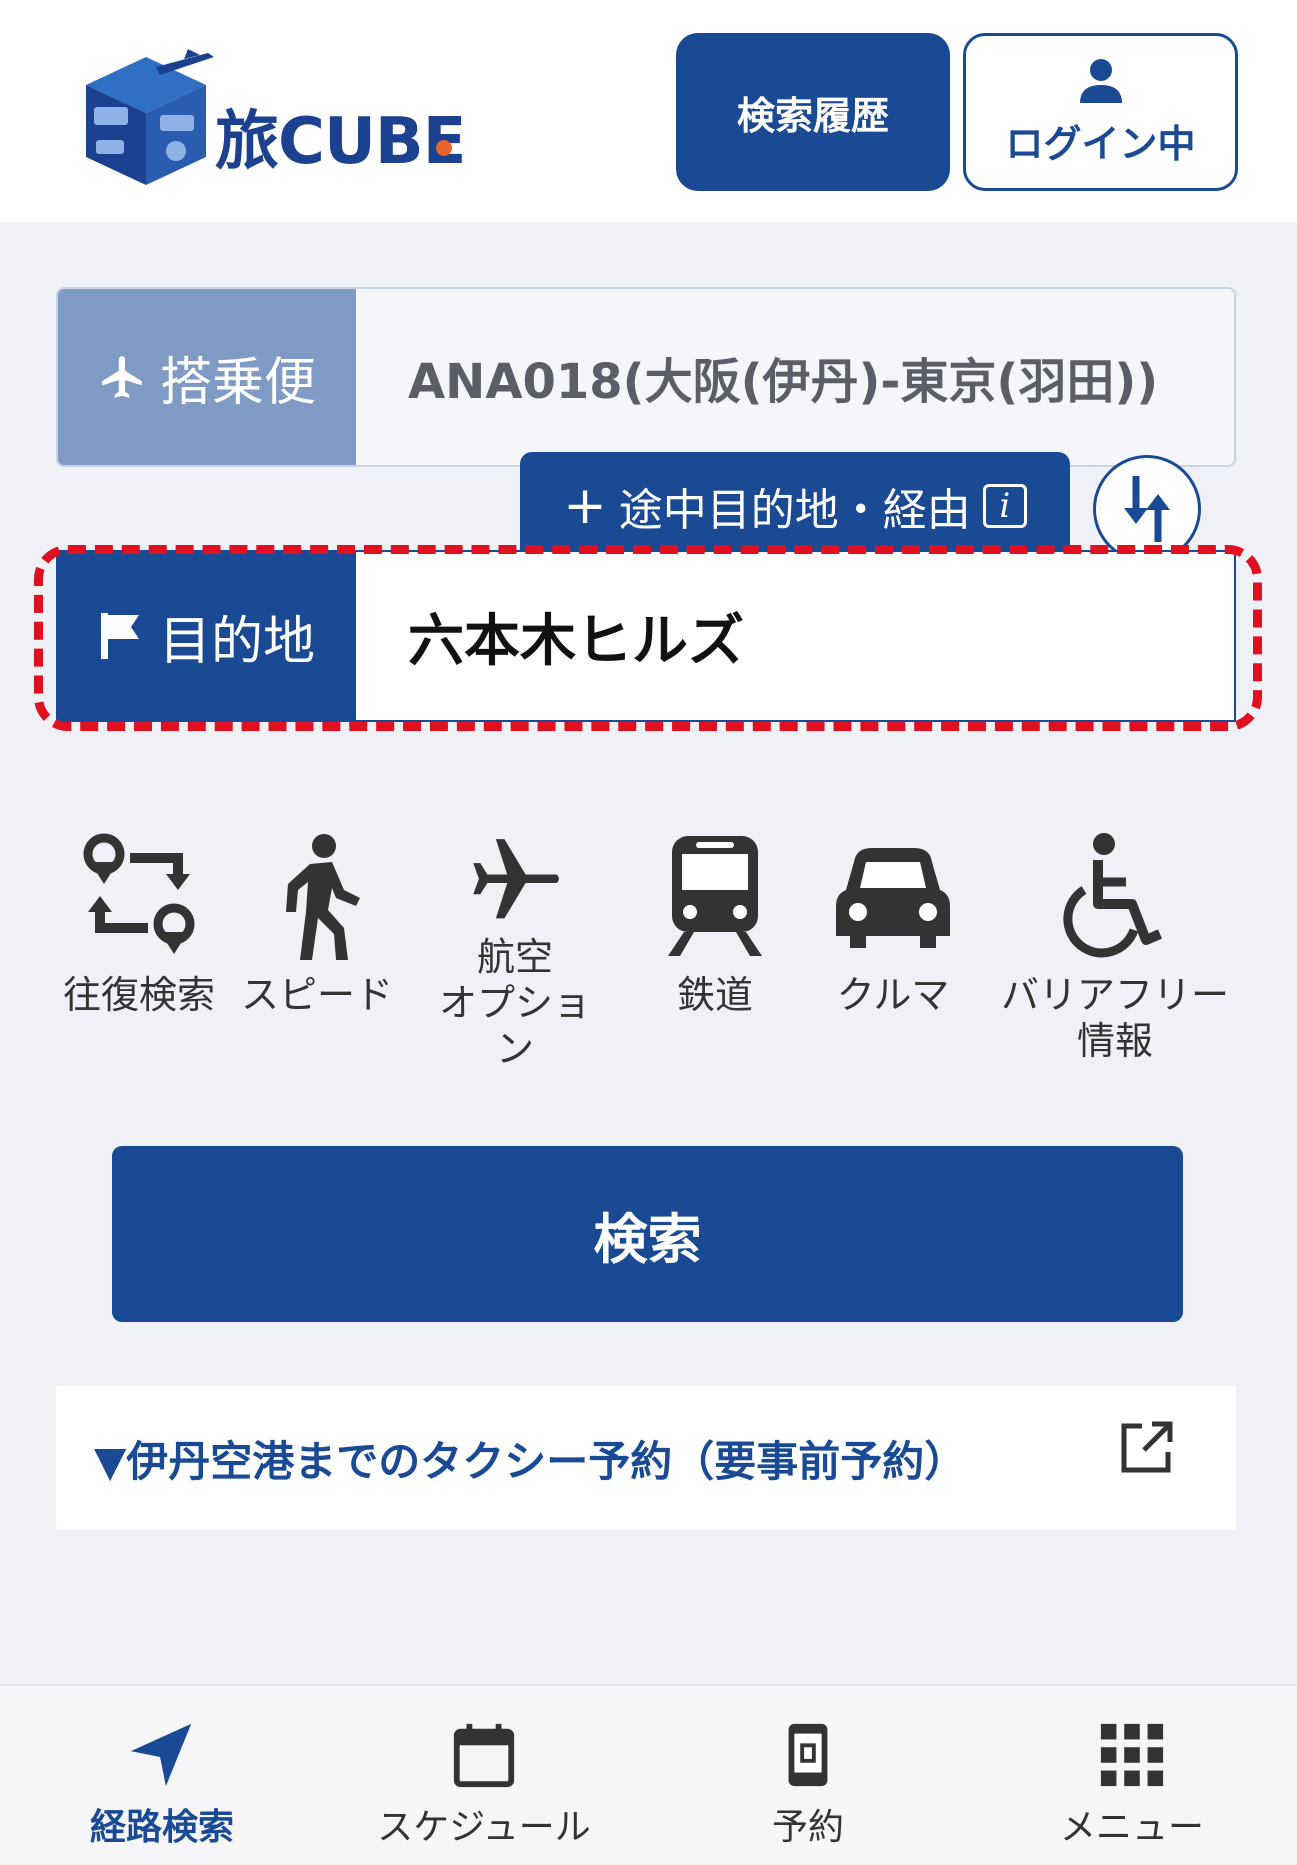 The width and height of the screenshot is (1297, 1865). What do you see at coordinates (1100, 112) in the screenshot?
I see `login-button: ログイン中` at bounding box center [1100, 112].